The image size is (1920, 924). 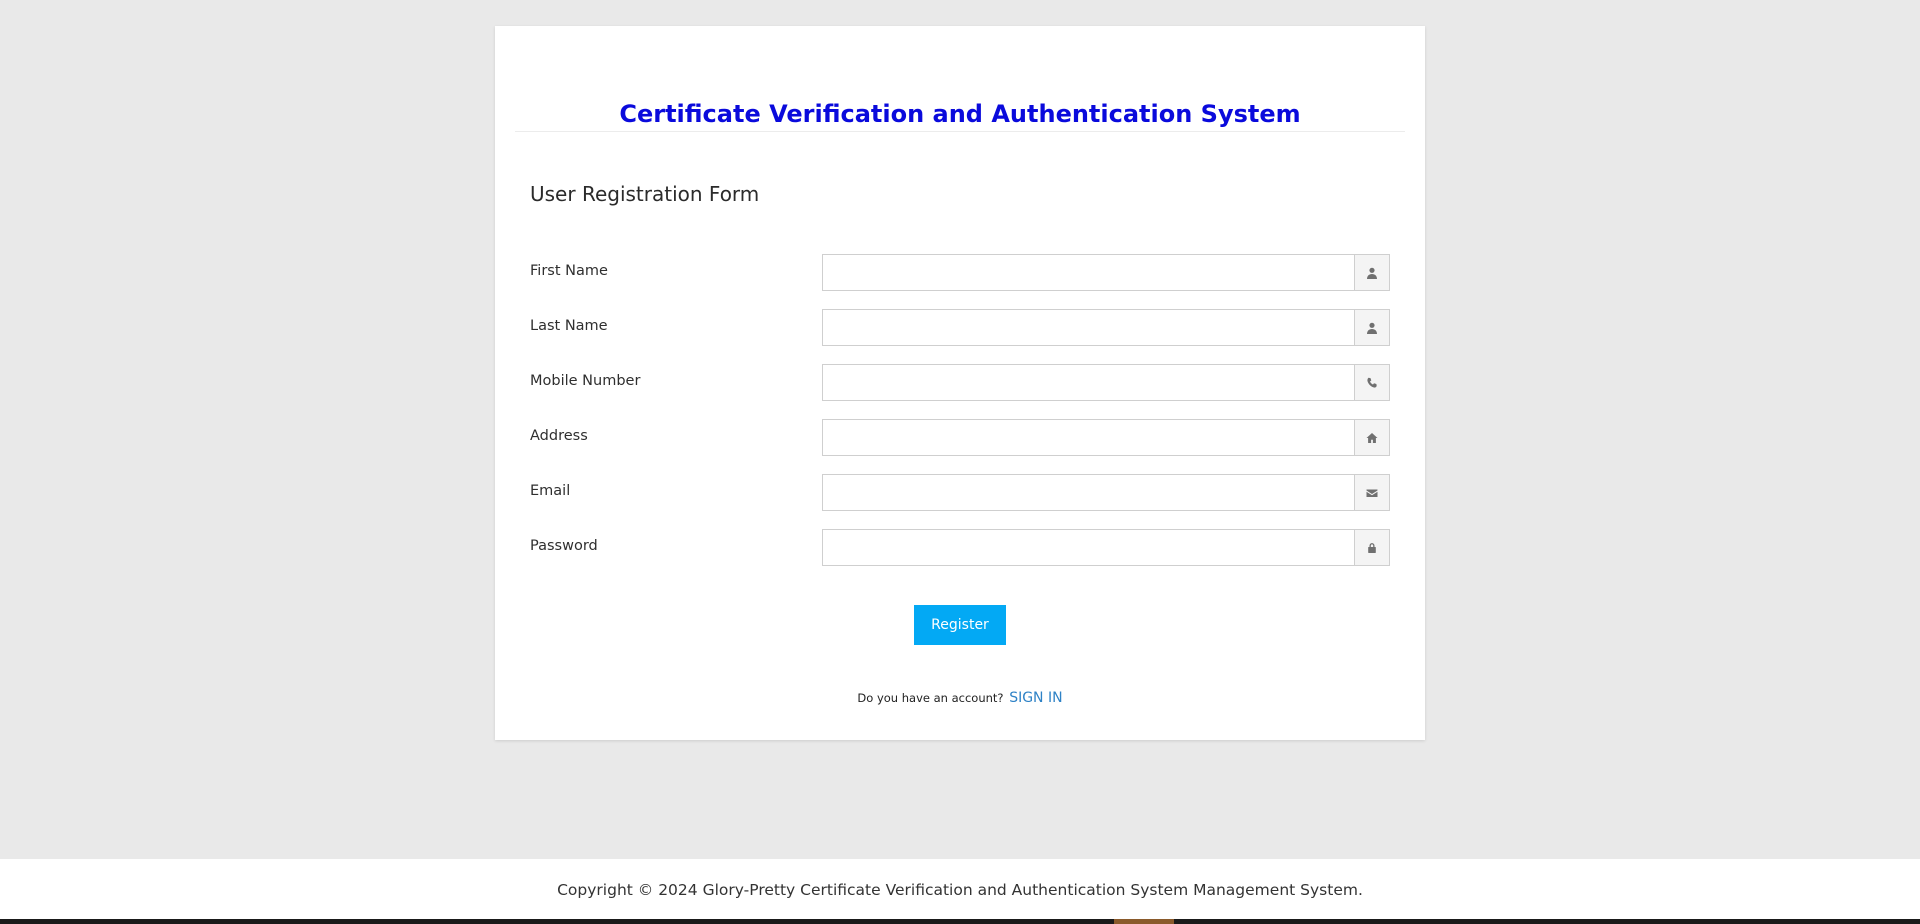 I want to click on address-input, so click(x=1088, y=437).